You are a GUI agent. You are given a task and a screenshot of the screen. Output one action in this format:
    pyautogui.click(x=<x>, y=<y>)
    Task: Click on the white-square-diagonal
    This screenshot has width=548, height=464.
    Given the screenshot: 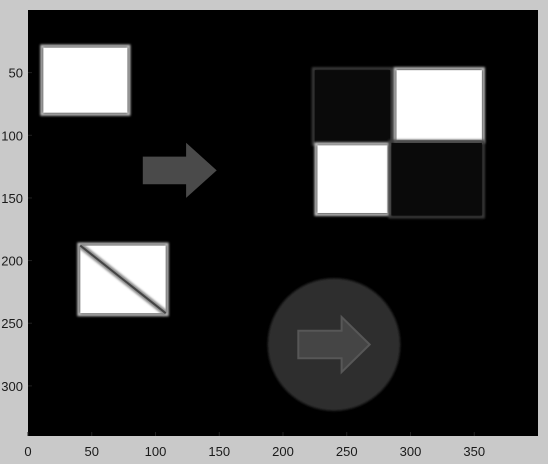 What is the action you would take?
    pyautogui.click(x=123, y=279)
    